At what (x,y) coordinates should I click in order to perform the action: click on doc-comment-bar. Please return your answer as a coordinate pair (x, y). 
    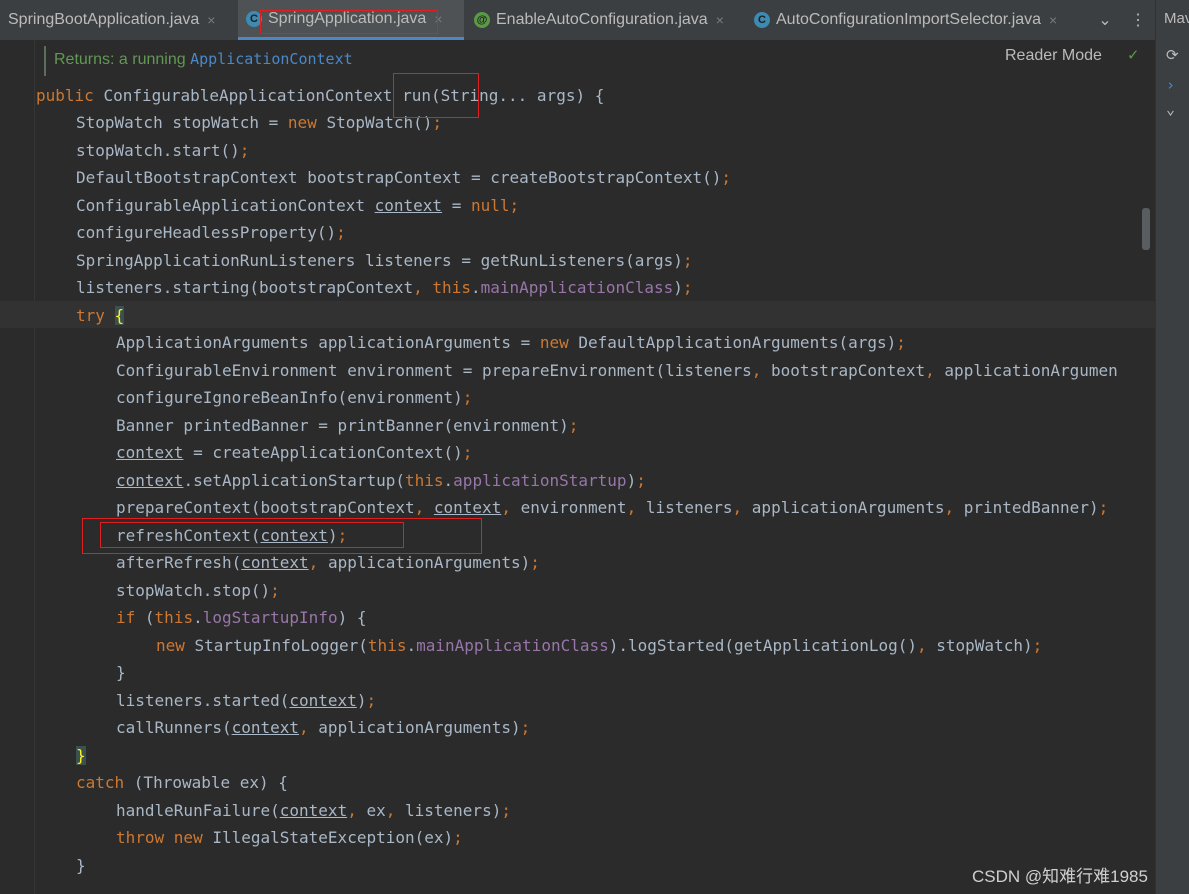
    Looking at the image, I should click on (45, 61).